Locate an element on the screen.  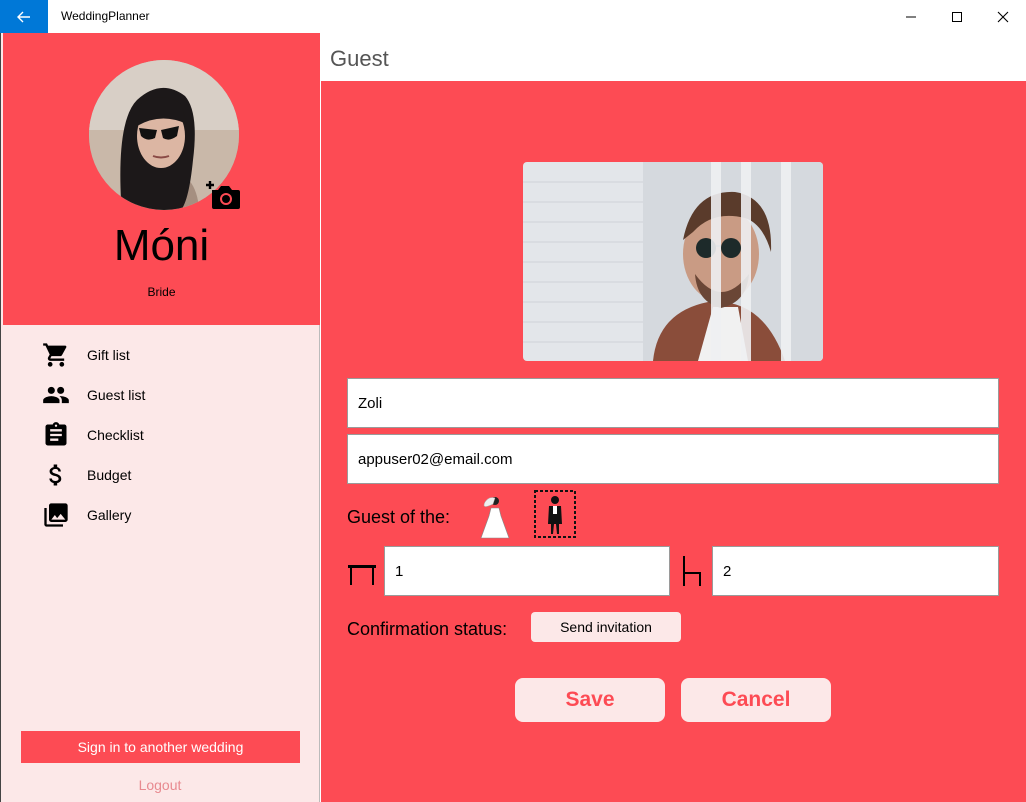
sidebar-item-label: Gift list is located at coordinates (108, 355).